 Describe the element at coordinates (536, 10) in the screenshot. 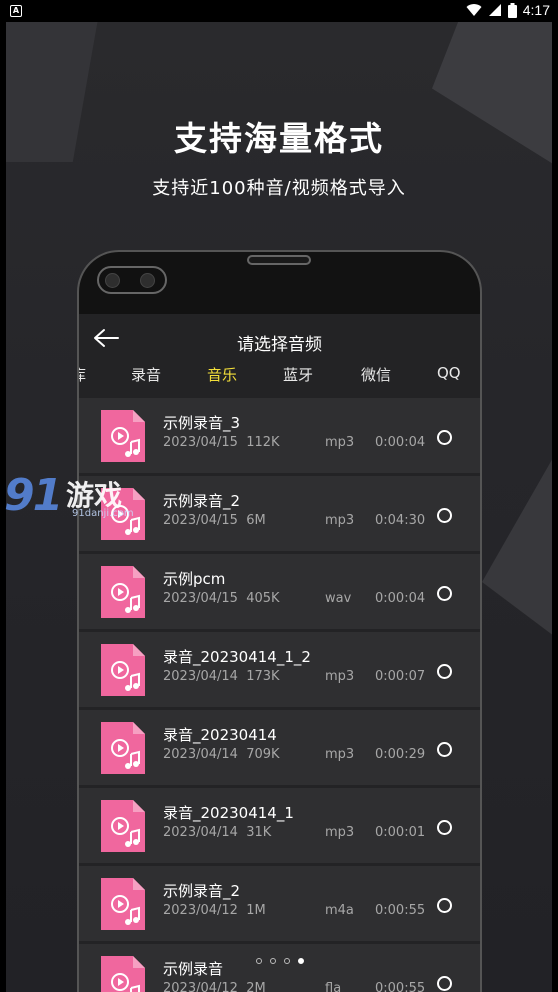

I see `clock: 4:17` at that location.